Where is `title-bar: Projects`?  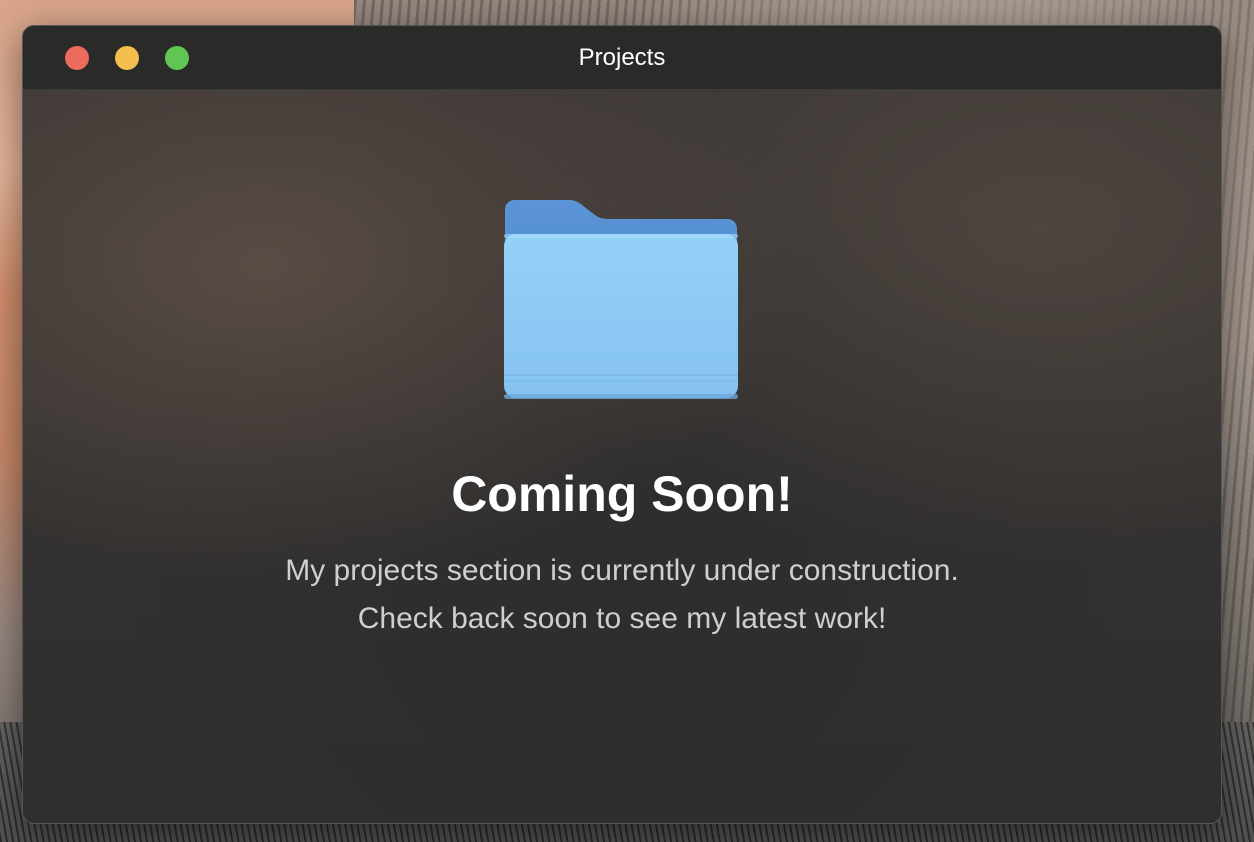 title-bar: Projects is located at coordinates (622, 58).